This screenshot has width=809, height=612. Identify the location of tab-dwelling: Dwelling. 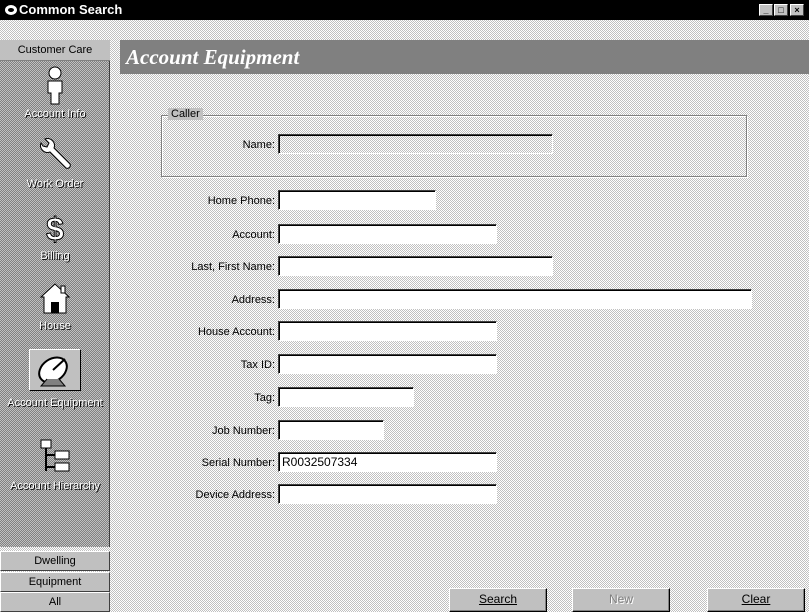
(55, 561).